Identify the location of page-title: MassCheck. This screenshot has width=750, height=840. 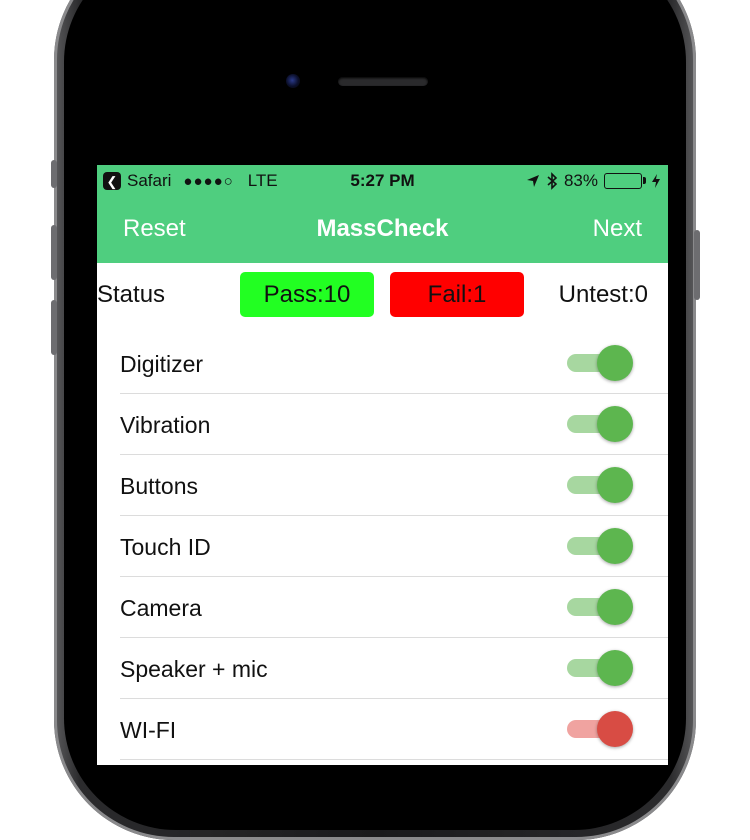
(382, 228).